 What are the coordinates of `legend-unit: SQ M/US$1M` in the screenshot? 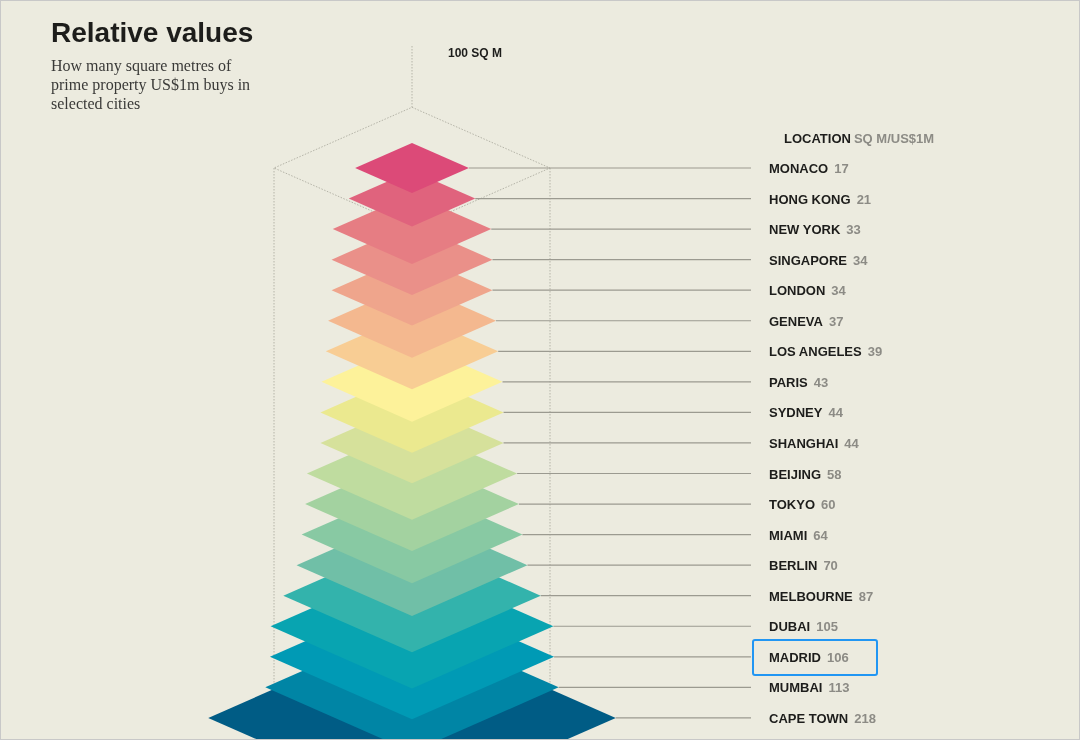 It's located at (894, 138).